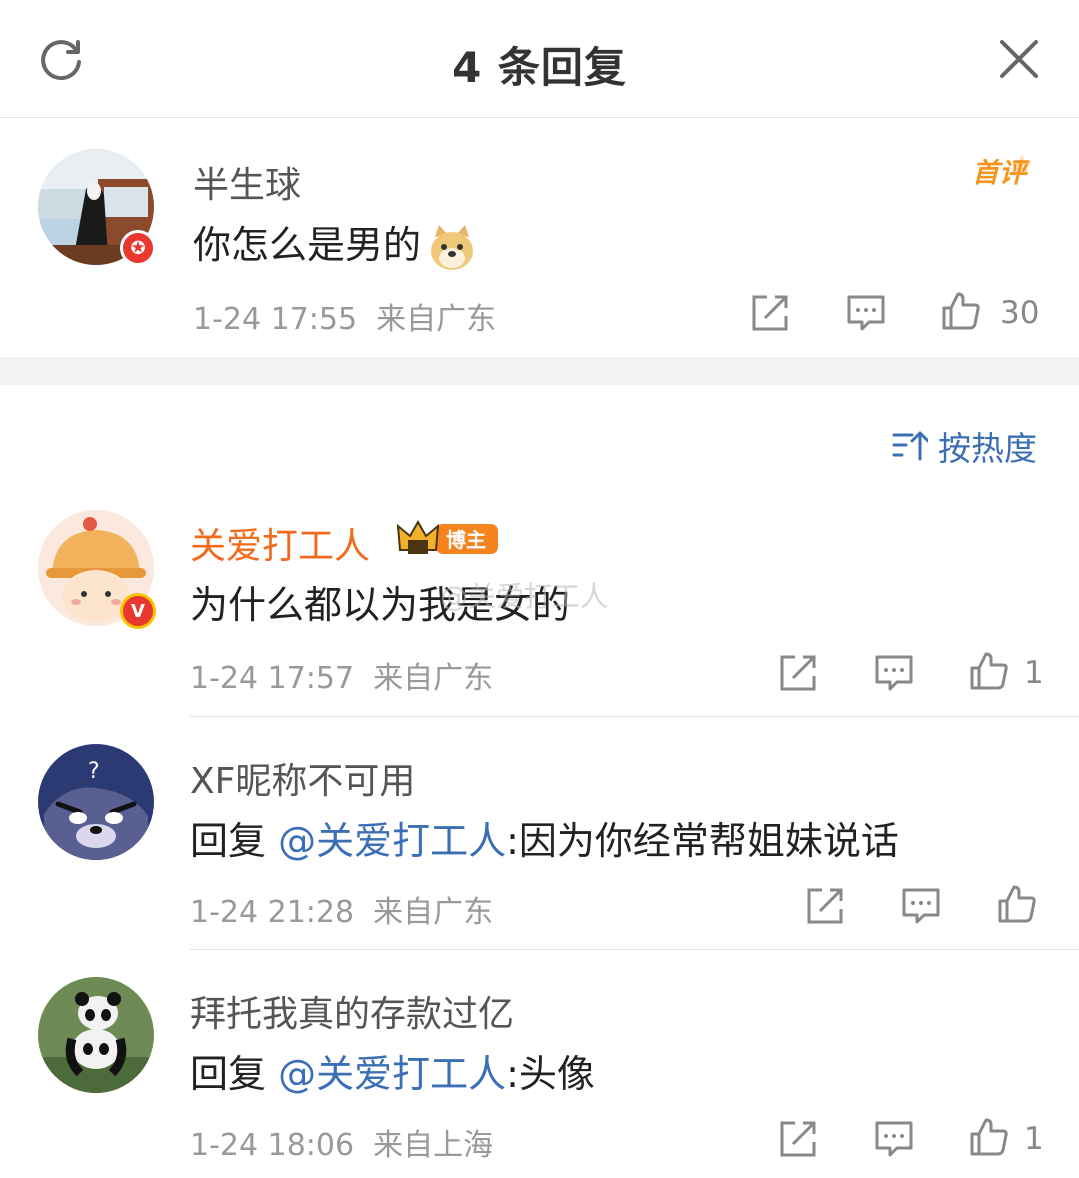 The height and width of the screenshot is (1178, 1079). Describe the element at coordinates (307, 245) in the screenshot. I see `comment-body: 你怎么是男的` at that location.